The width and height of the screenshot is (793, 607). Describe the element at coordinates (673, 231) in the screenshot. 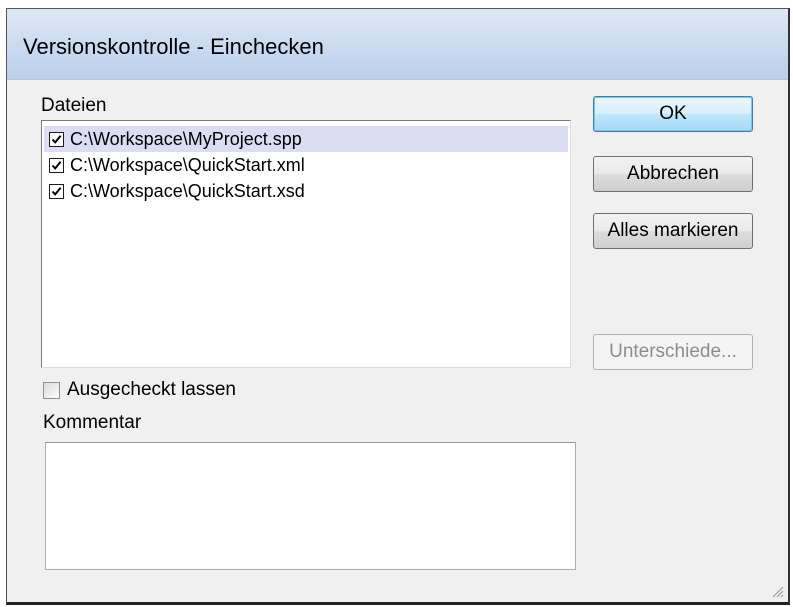

I see `select-all-button: Alles markieren` at that location.